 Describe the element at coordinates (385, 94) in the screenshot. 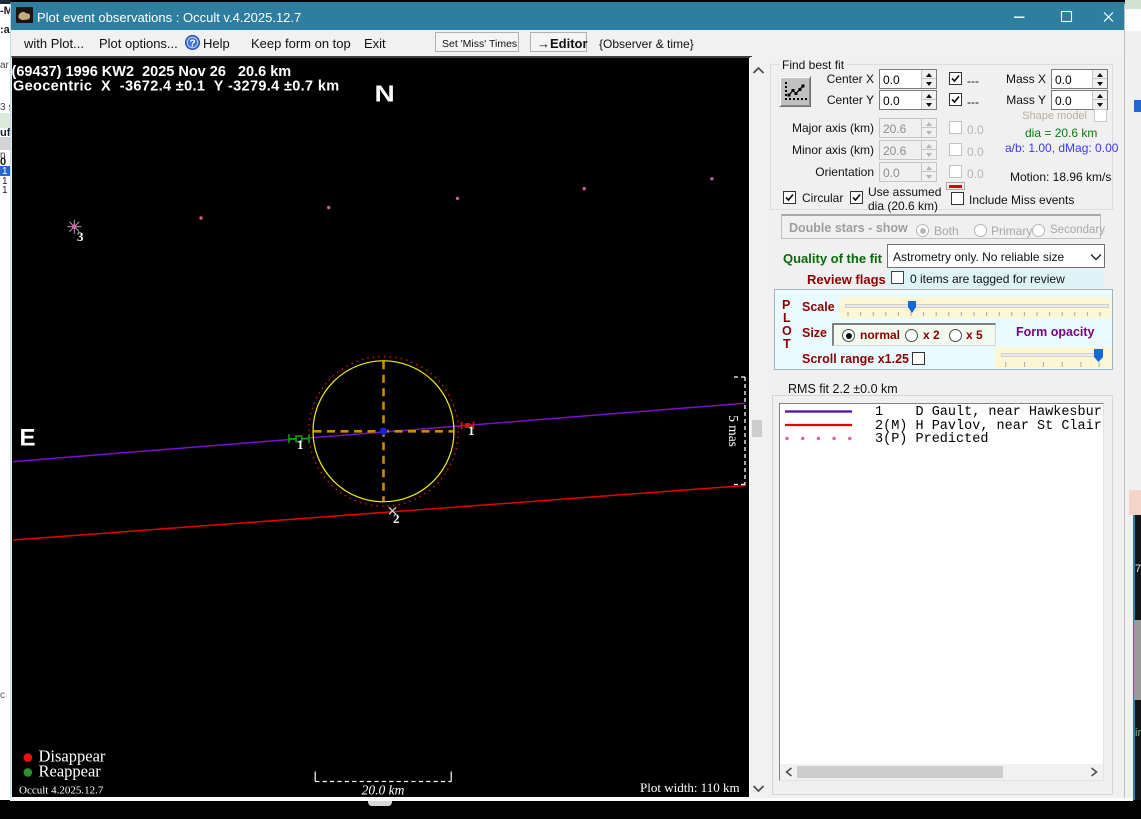

I see `svg-text: N` at that location.